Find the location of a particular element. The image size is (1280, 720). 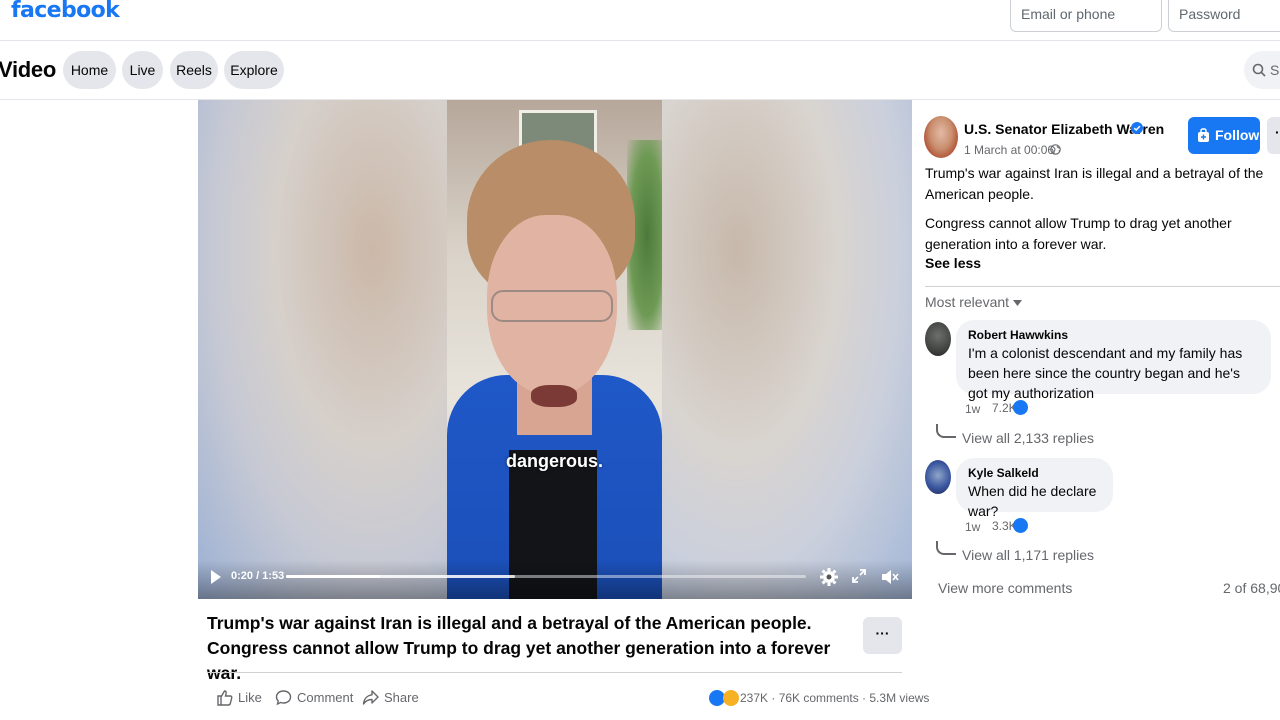

video-frame is located at coordinates (554, 349).